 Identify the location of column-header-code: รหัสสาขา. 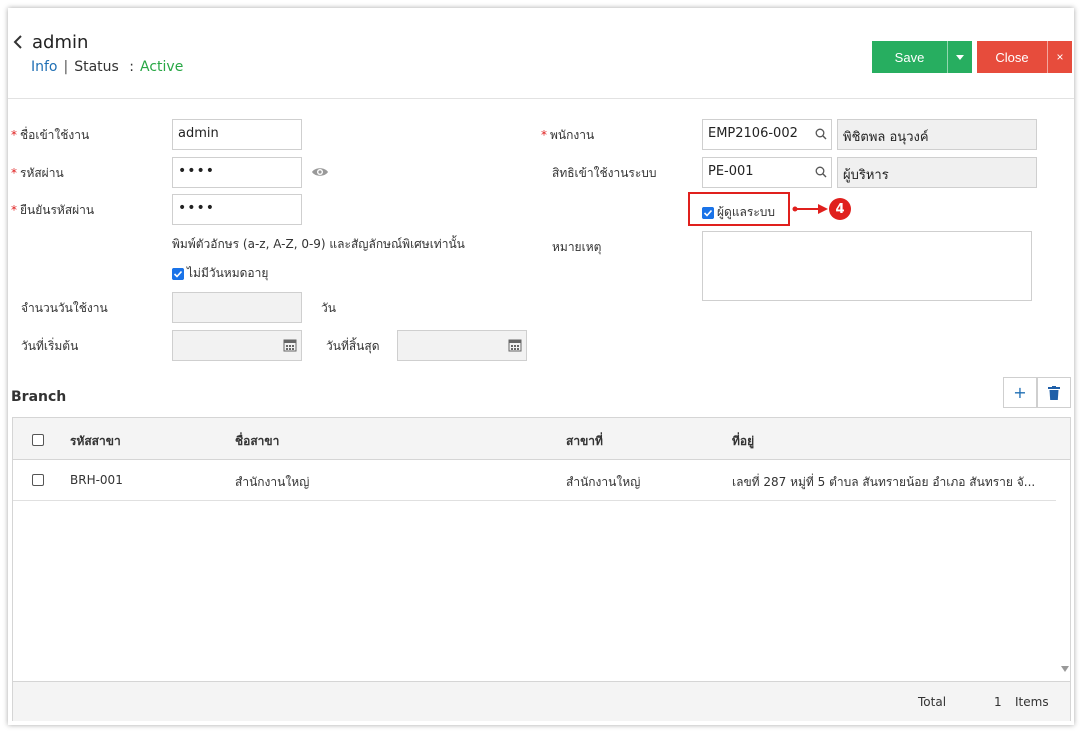
(95, 441).